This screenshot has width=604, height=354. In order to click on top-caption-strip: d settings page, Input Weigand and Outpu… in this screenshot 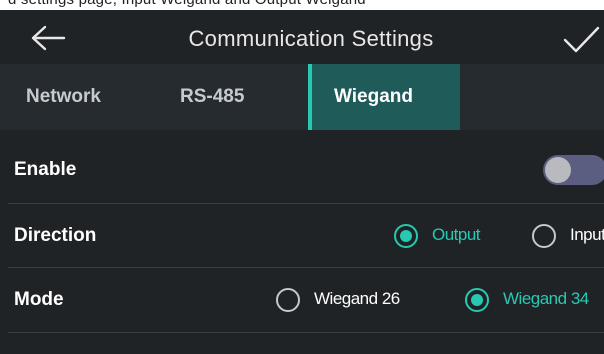, I will do `click(302, 5)`.